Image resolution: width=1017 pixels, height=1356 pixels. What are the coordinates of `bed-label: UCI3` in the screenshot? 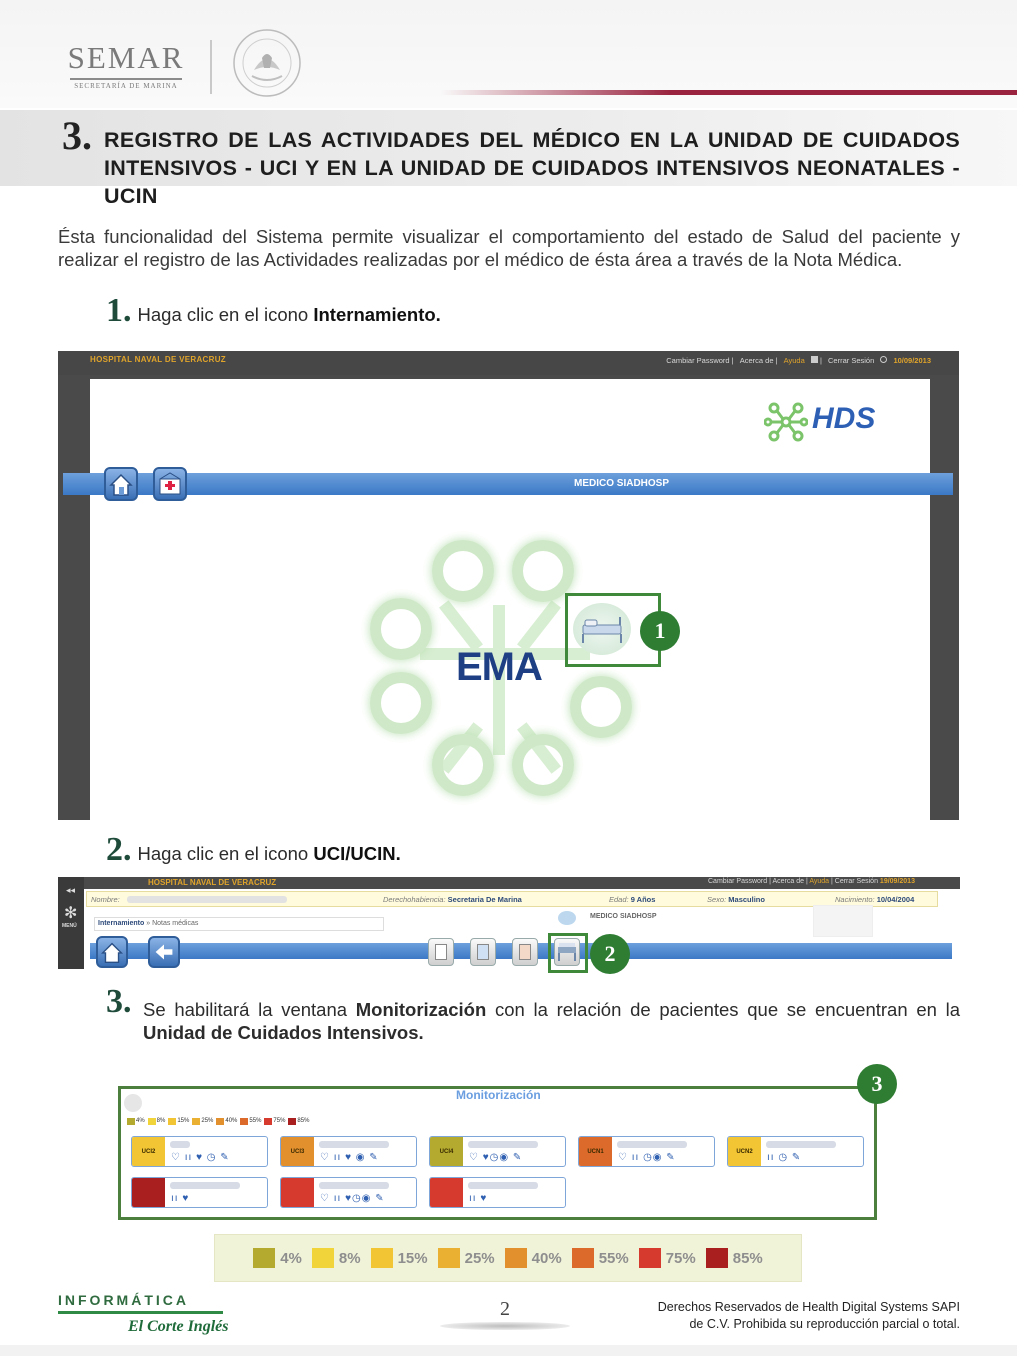 It's located at (297, 1151).